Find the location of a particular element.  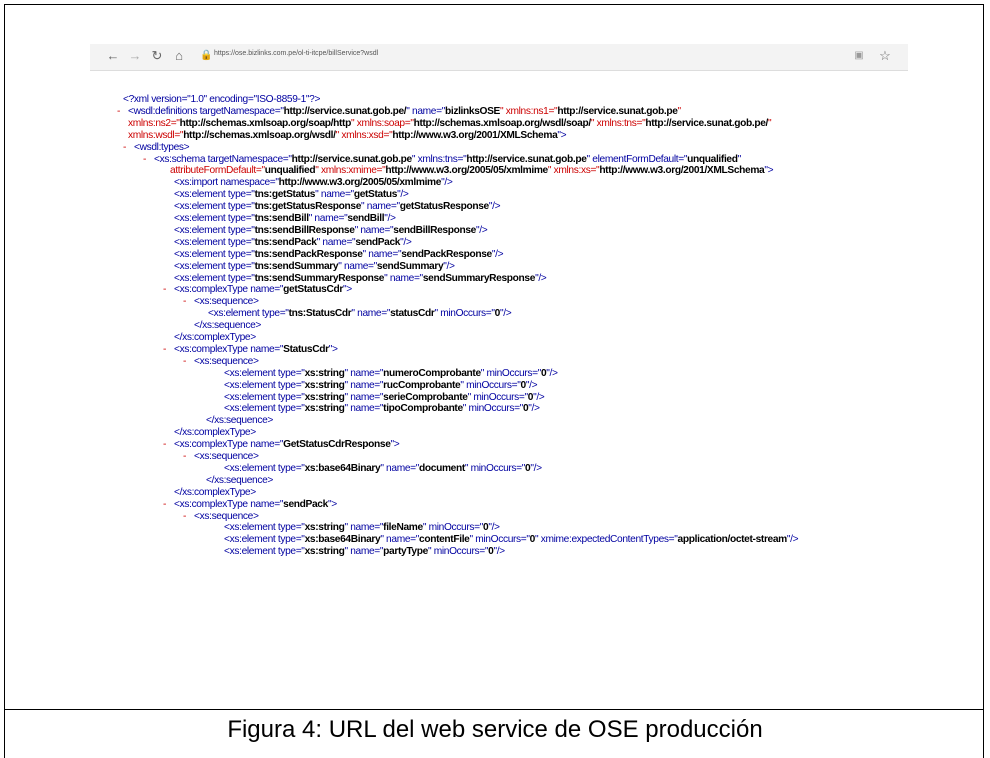

xml-token: getStatusResponse is located at coordinates (444, 207).